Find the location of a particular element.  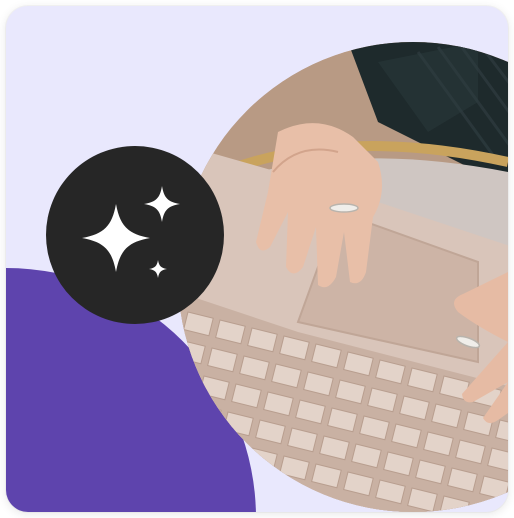

sparkle-badge is located at coordinates (135, 235).